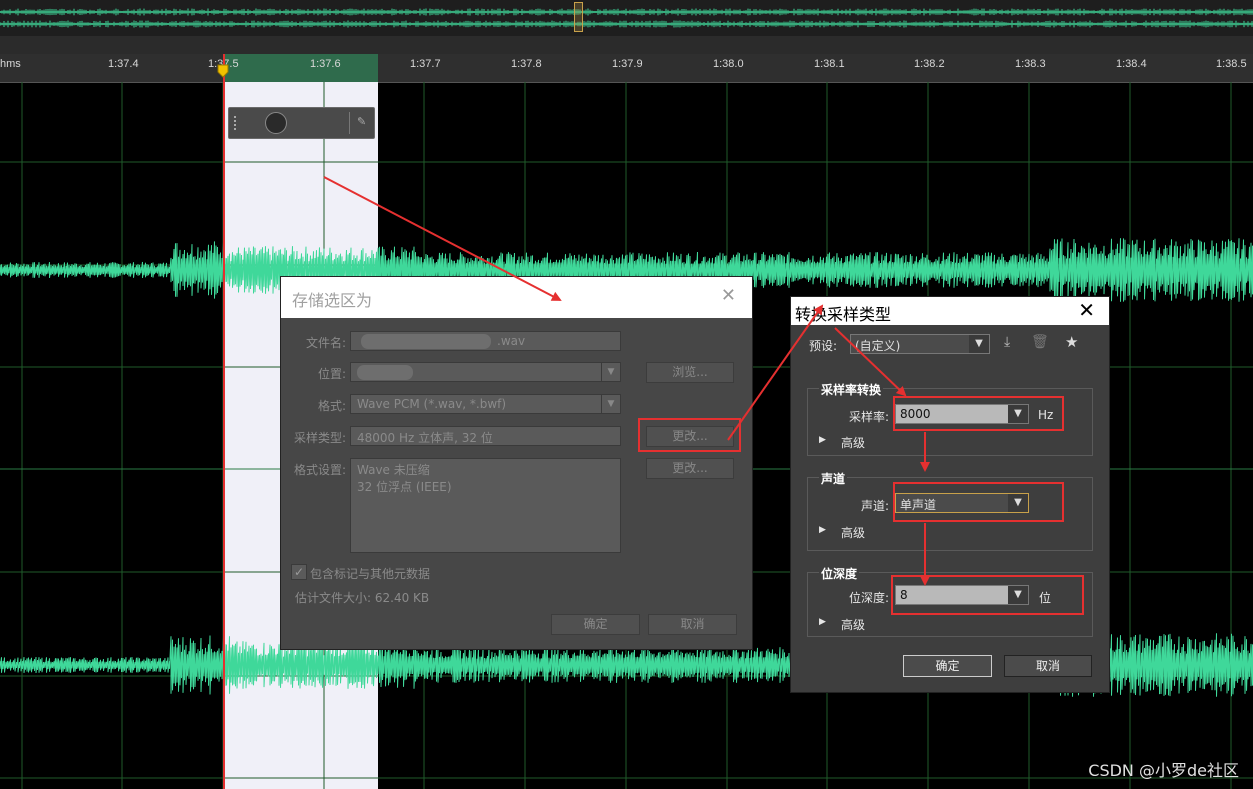 This screenshot has width=1253, height=789. Describe the element at coordinates (870, 362) in the screenshot. I see `arrow-to-sample-rate` at that location.